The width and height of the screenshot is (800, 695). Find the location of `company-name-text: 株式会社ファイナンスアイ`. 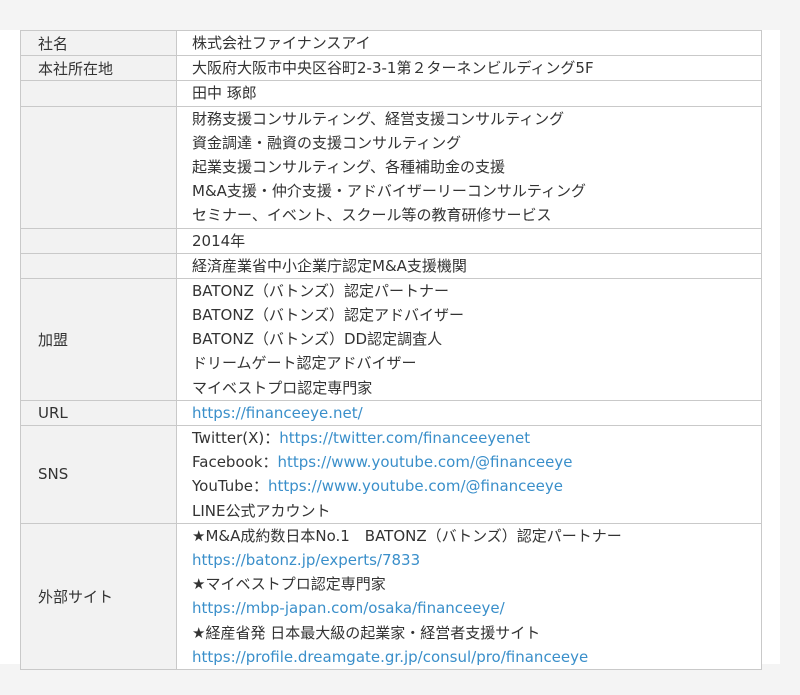

company-name-text: 株式会社ファイナンスアイ is located at coordinates (281, 43).